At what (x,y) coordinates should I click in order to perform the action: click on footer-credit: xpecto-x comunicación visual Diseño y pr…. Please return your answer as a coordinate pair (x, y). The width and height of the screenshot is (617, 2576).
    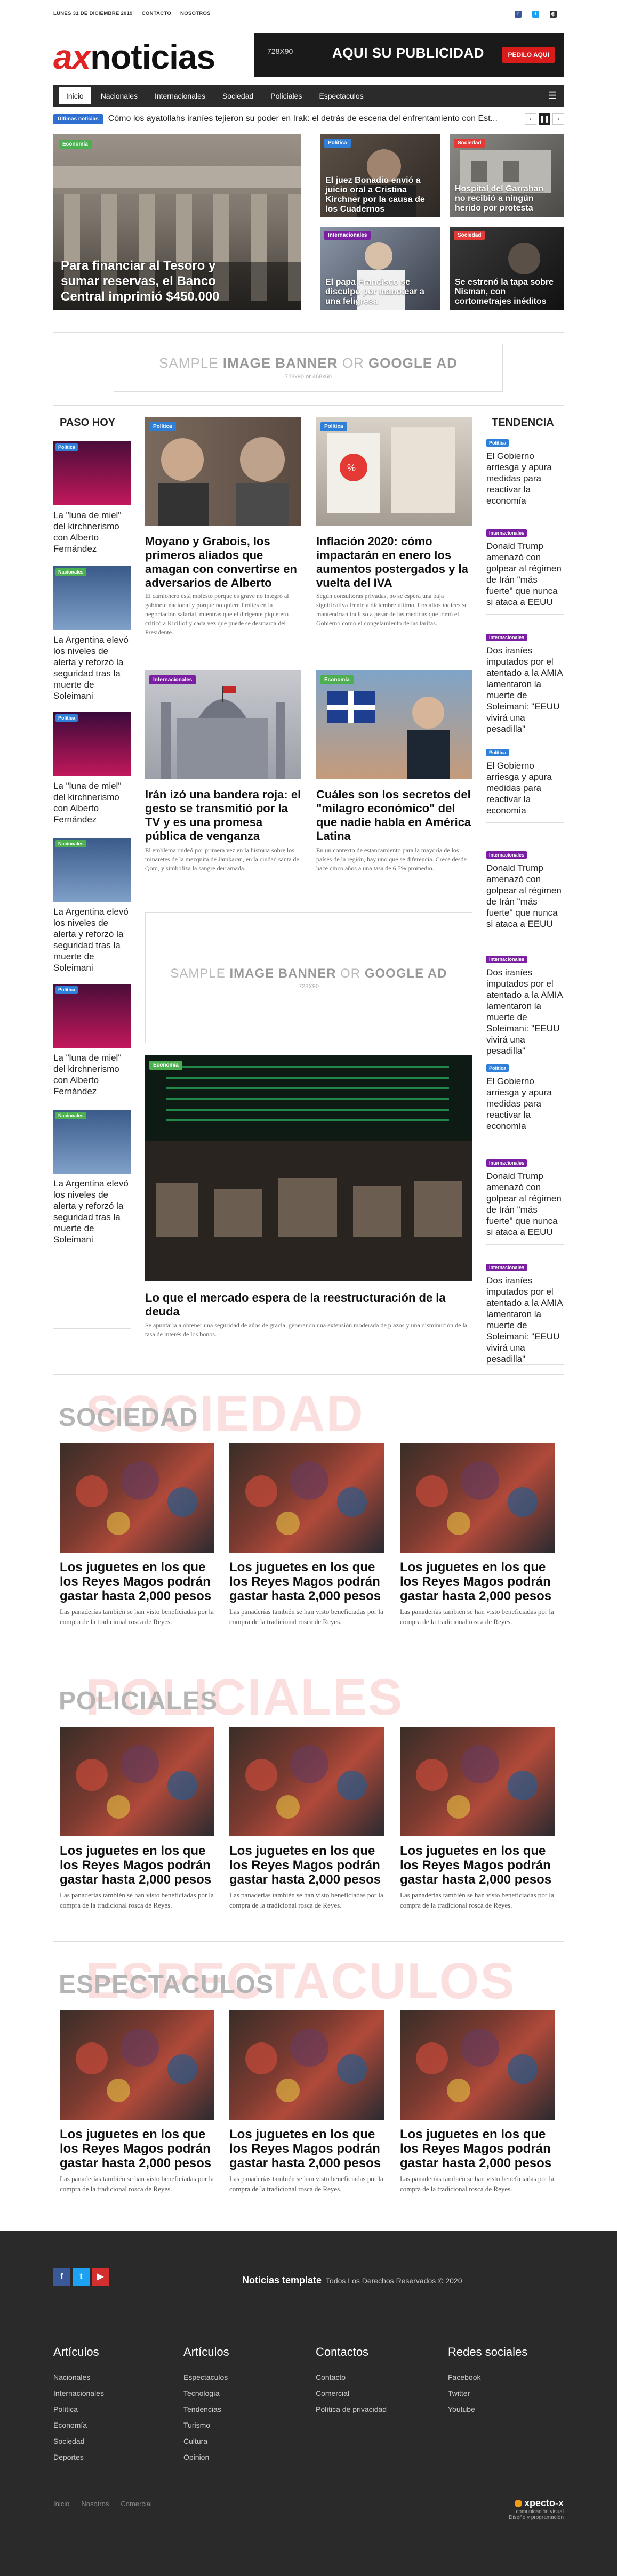
    Looking at the image, I should click on (536, 2509).